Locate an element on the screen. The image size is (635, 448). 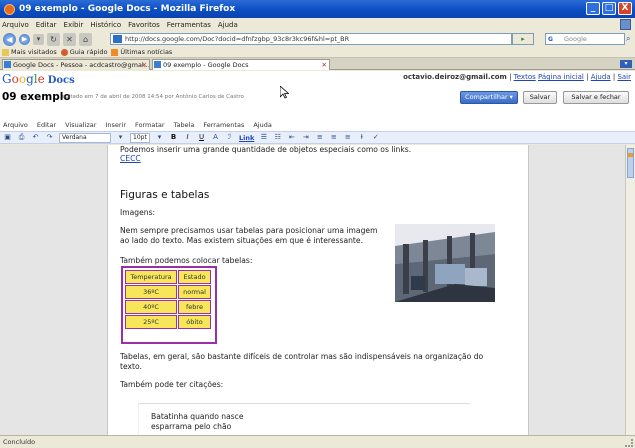
search-input: G Google is located at coordinates (585, 39).